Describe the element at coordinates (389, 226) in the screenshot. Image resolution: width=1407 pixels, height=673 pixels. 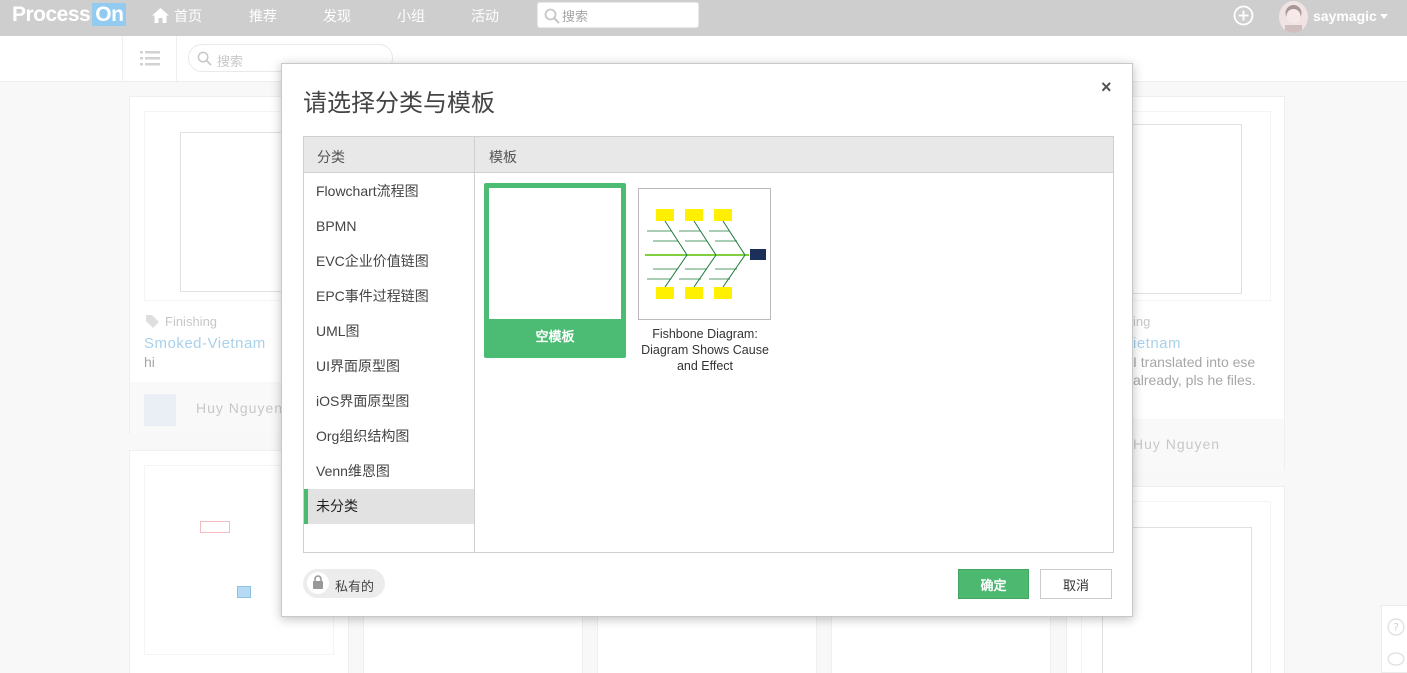
I see `category-bpmn: BPMN` at that location.